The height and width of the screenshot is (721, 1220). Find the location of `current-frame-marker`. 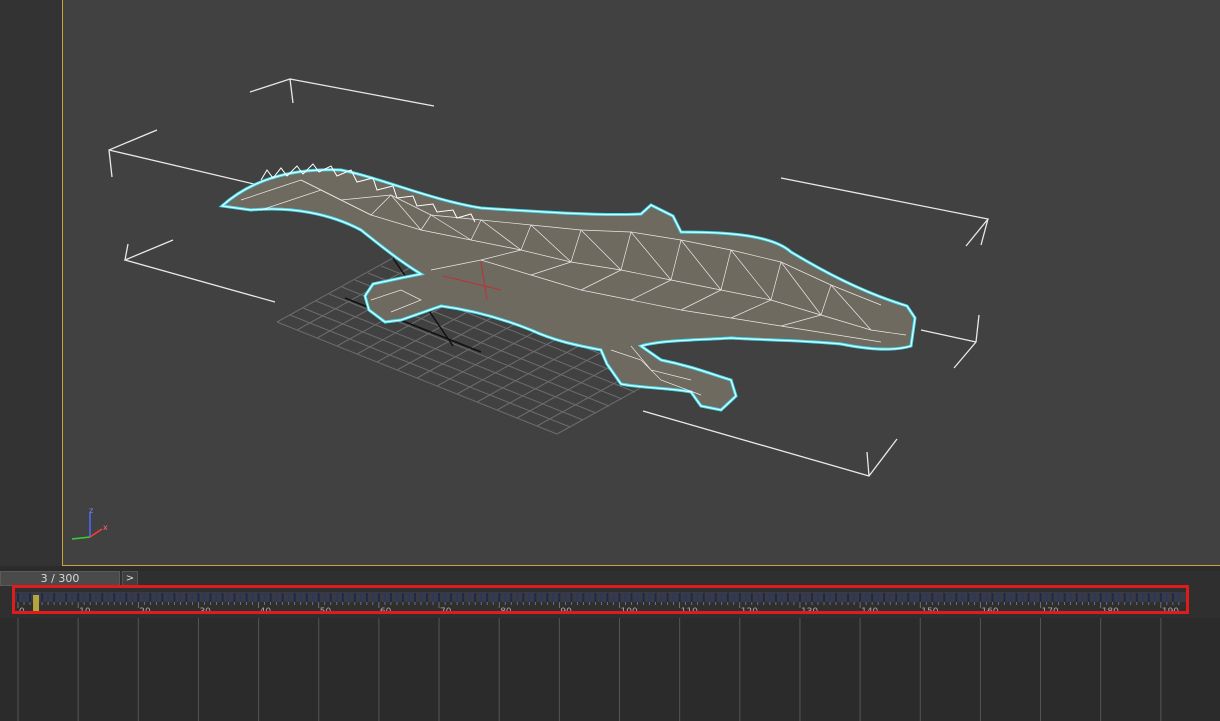

current-frame-marker is located at coordinates (36, 603).